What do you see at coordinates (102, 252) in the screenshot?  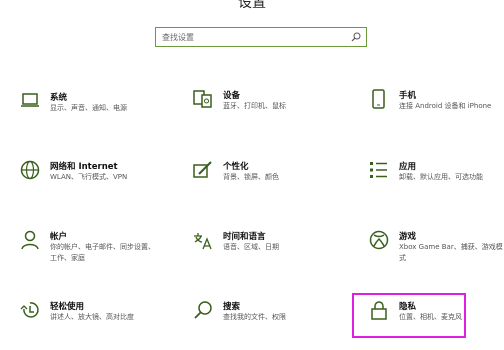 I see `tile-description: 你的帐户、电子邮件、同步设置、工作、家庭` at bounding box center [102, 252].